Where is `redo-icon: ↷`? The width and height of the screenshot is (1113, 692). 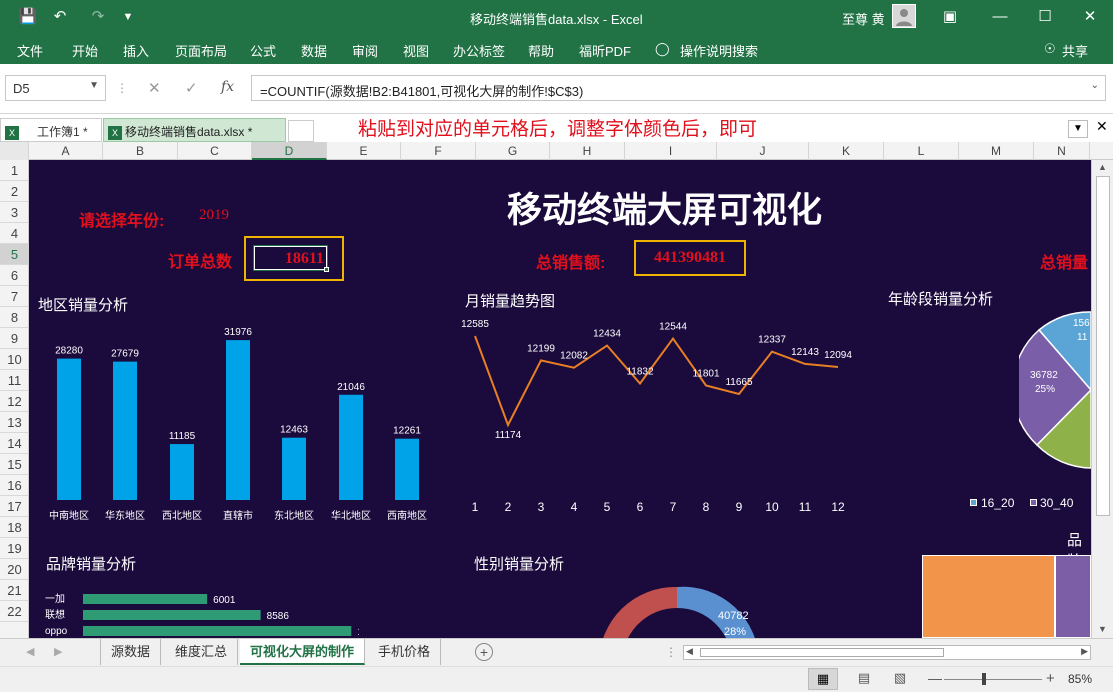
redo-icon: ↷ is located at coordinates (98, 17).